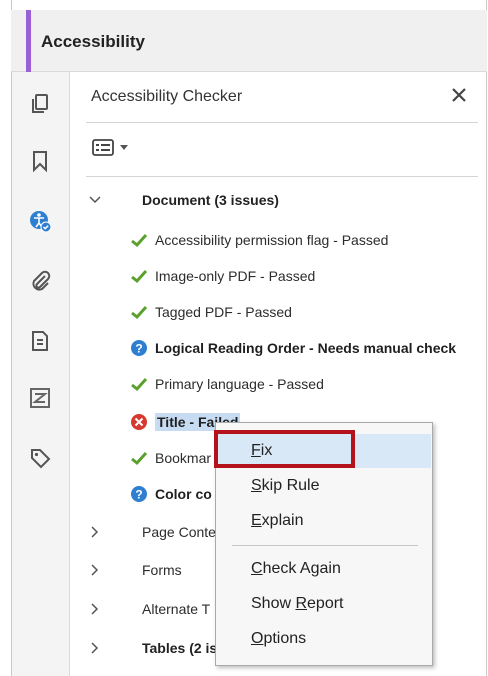  What do you see at coordinates (325, 545) in the screenshot?
I see `menu-separator` at bounding box center [325, 545].